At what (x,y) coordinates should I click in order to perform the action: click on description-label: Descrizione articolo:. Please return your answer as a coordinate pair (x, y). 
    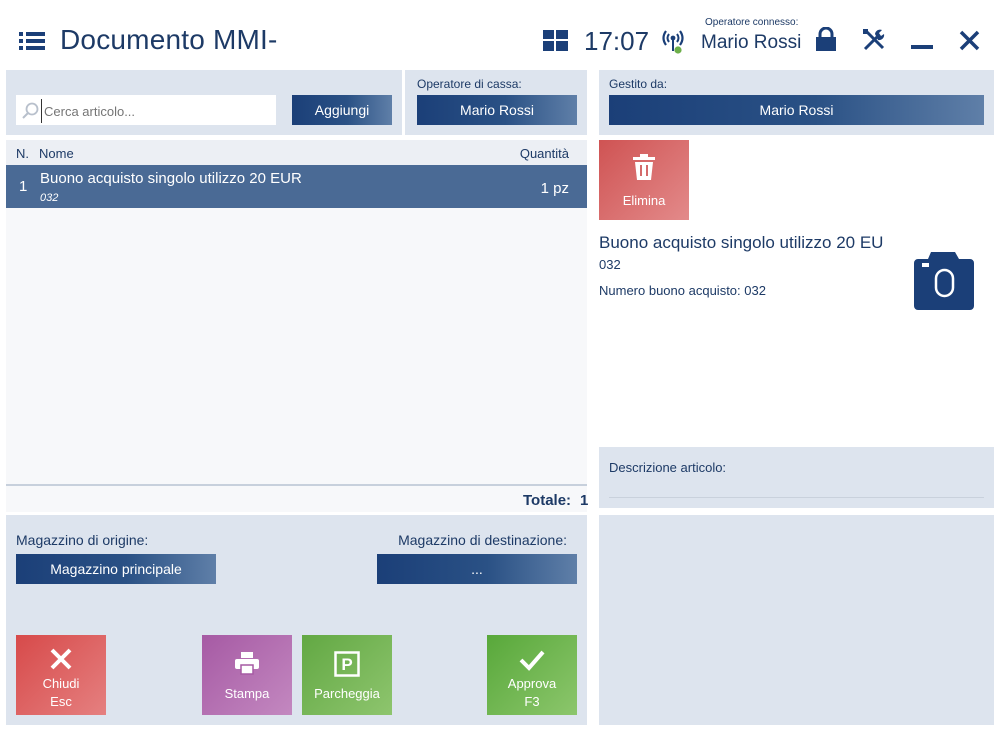
    Looking at the image, I should click on (668, 467).